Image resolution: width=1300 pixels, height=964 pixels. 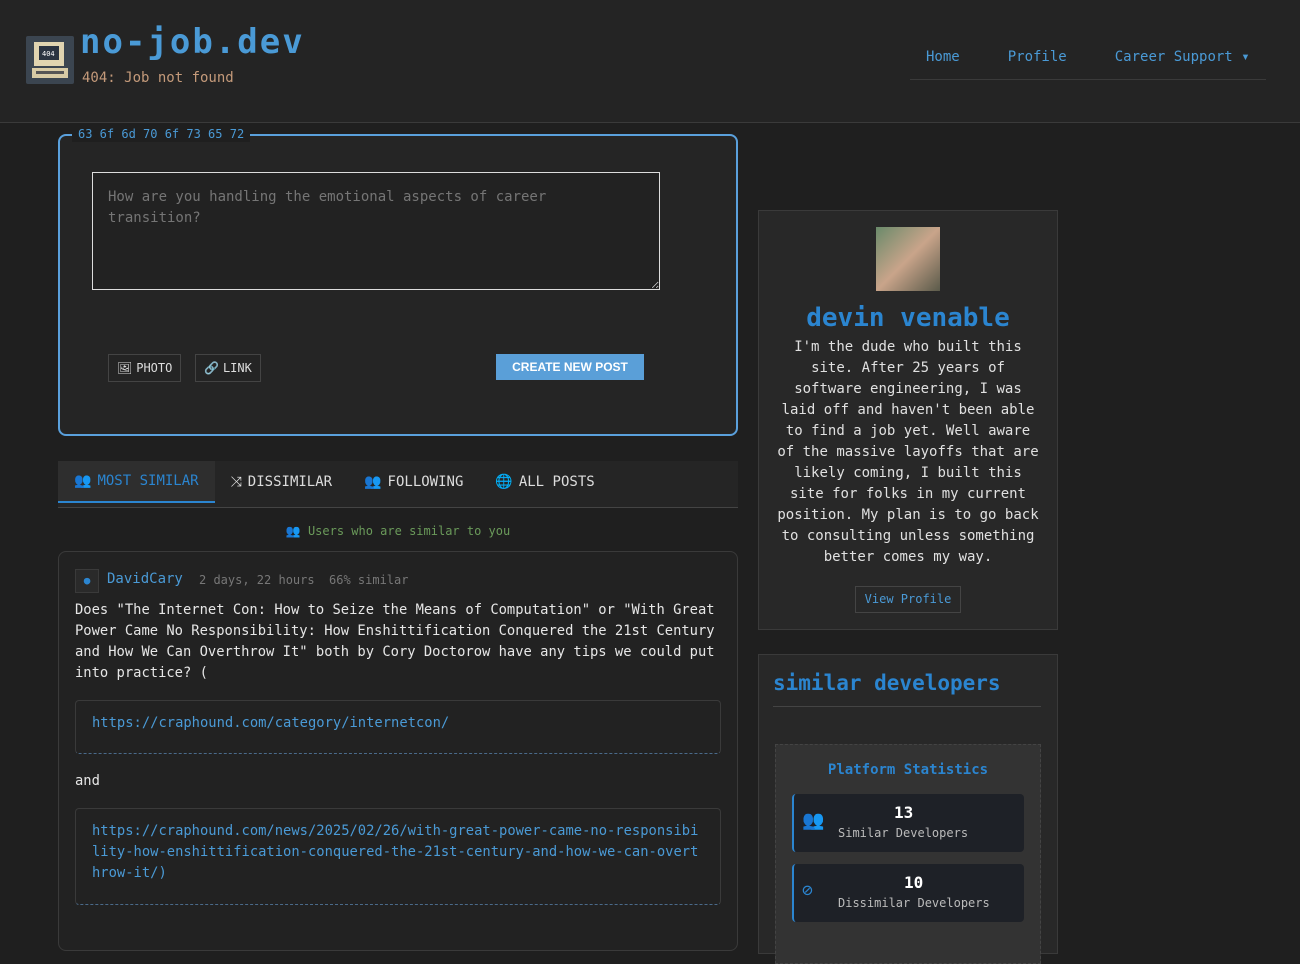 I want to click on composer-legend: 63 6f 6d 70 6f 73 65 72, so click(x=161, y=134).